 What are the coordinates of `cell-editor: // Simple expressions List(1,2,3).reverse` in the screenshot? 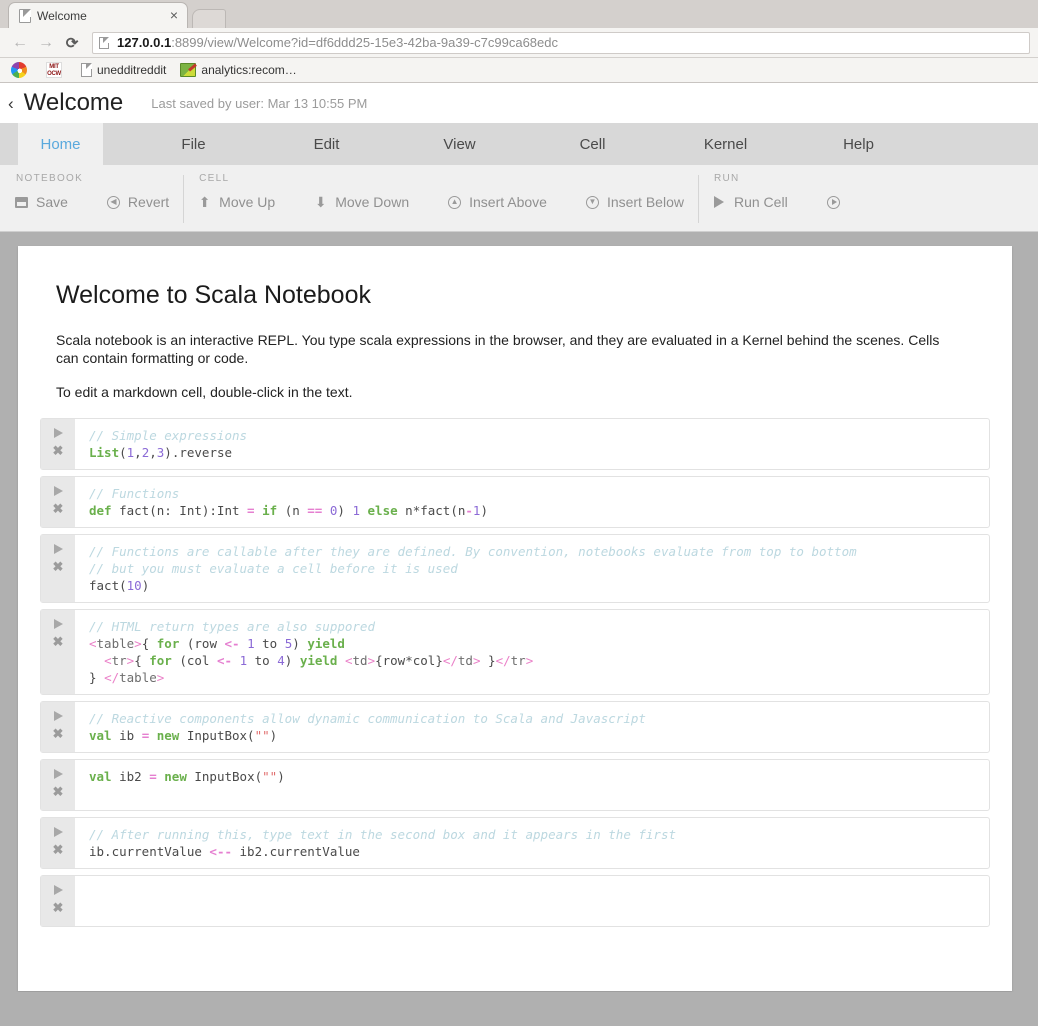 It's located at (532, 444).